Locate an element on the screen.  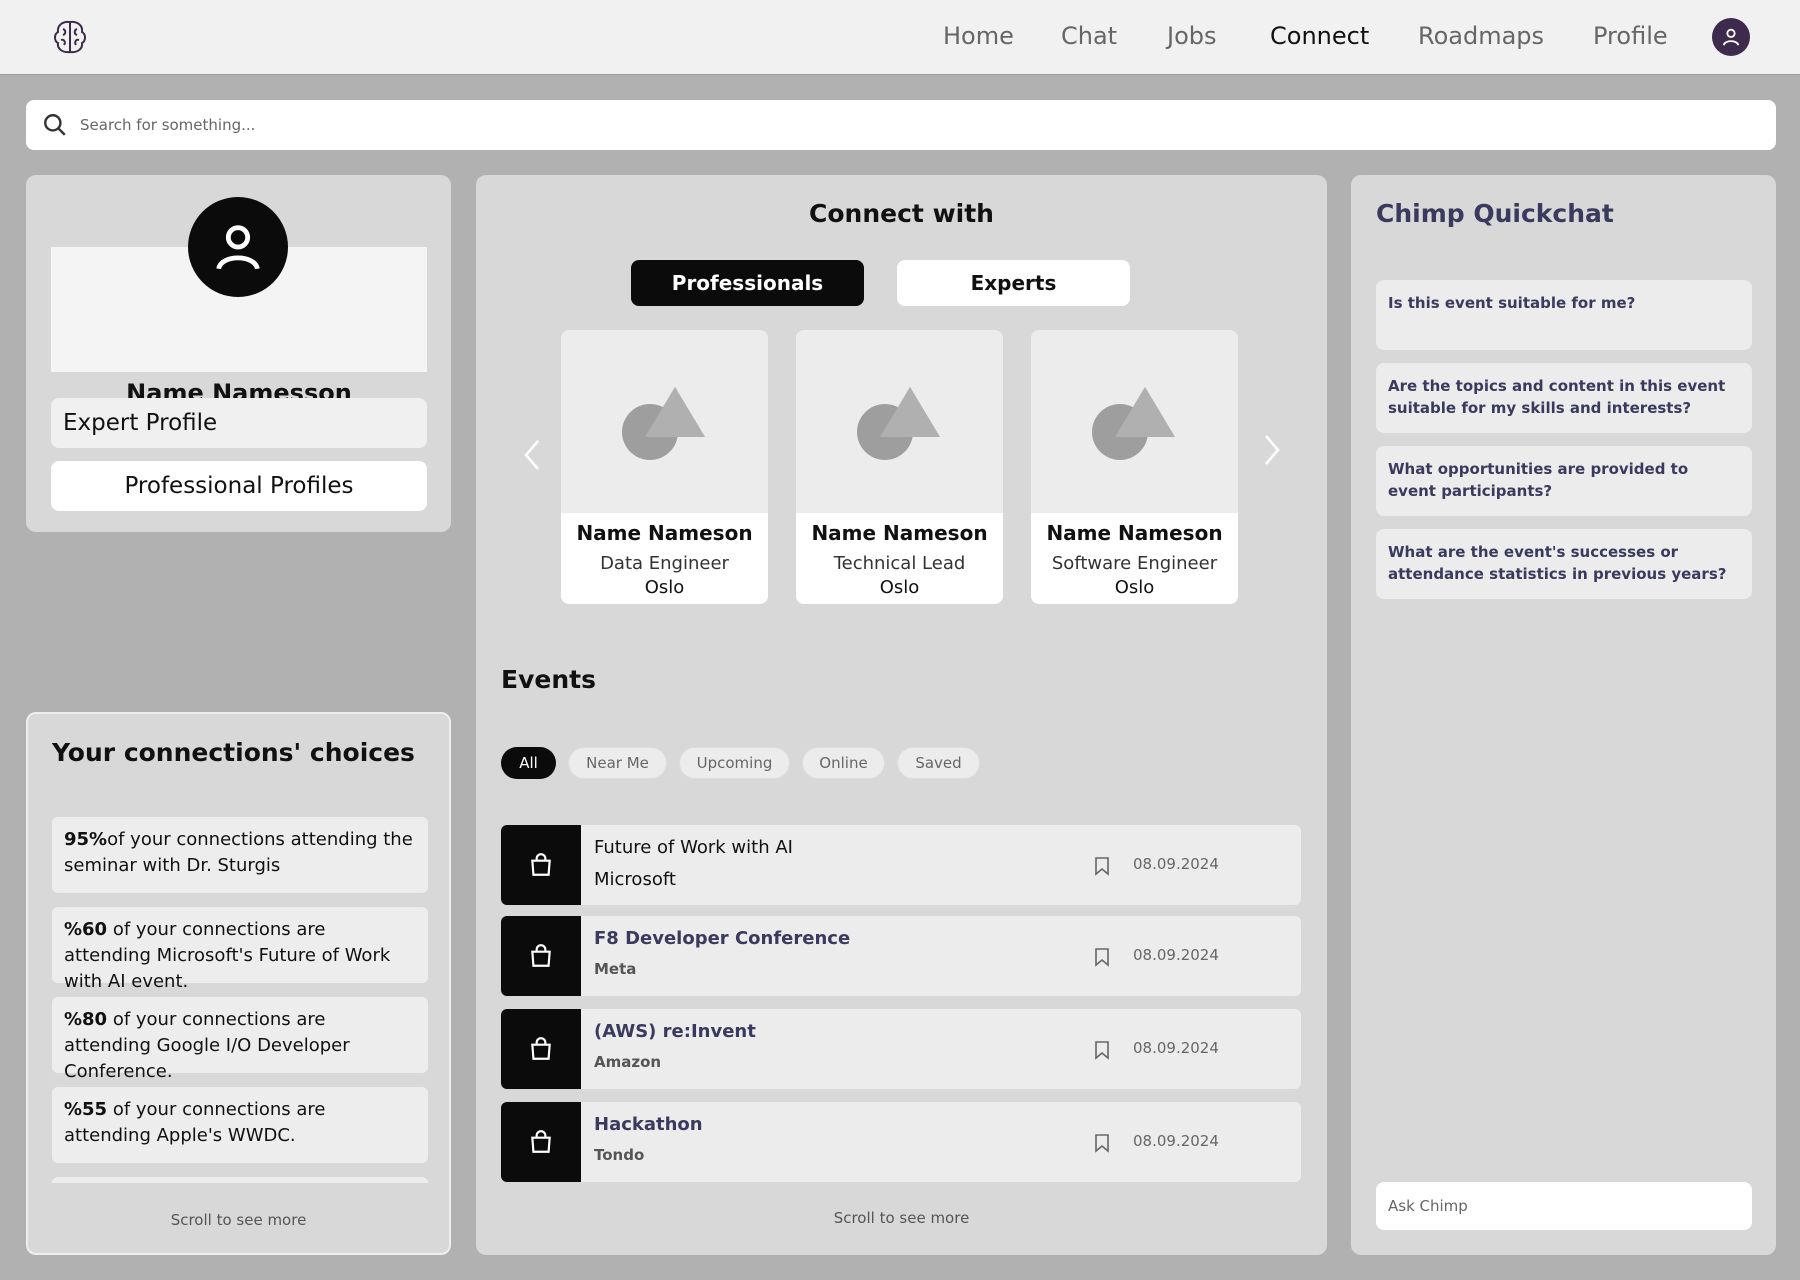
search-bar is located at coordinates (901, 125).